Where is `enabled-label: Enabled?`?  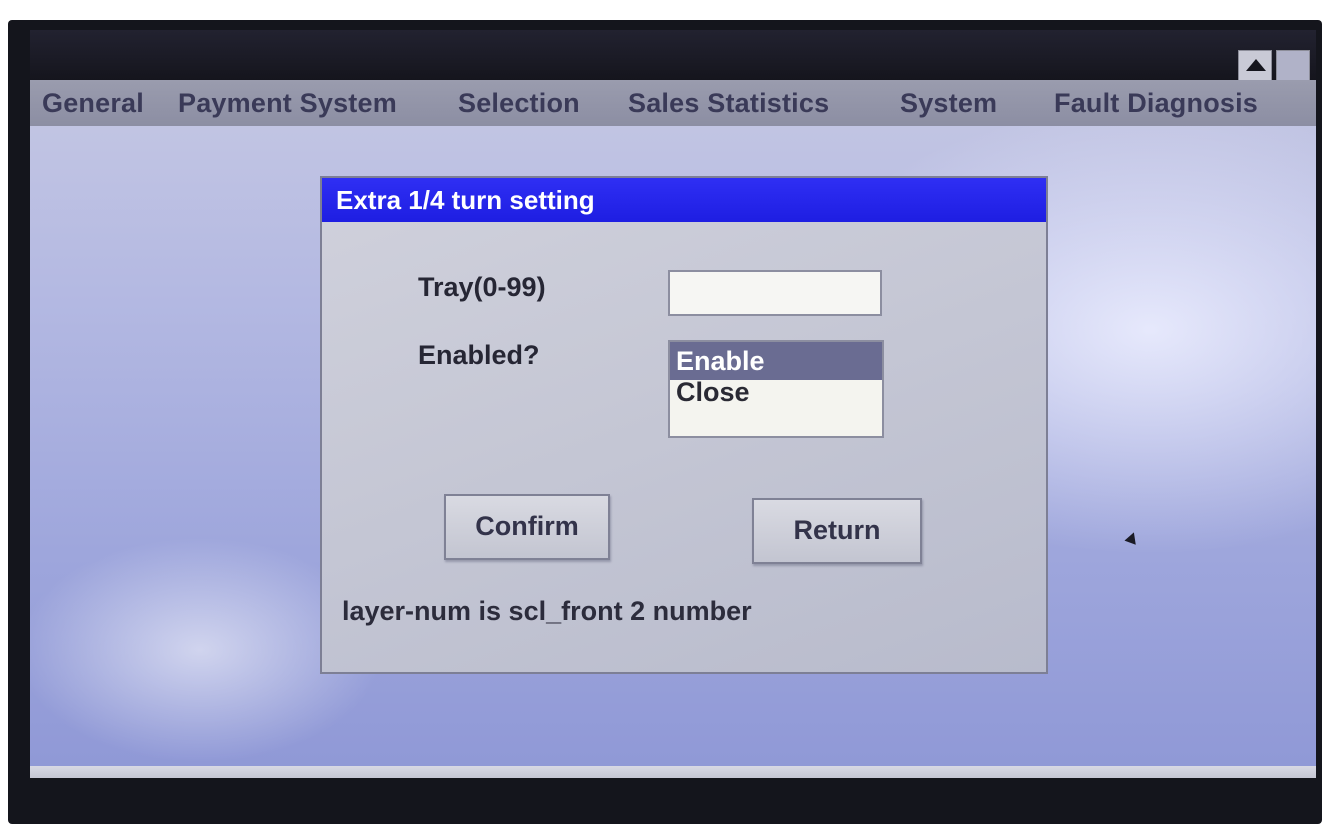
enabled-label: Enabled? is located at coordinates (479, 355).